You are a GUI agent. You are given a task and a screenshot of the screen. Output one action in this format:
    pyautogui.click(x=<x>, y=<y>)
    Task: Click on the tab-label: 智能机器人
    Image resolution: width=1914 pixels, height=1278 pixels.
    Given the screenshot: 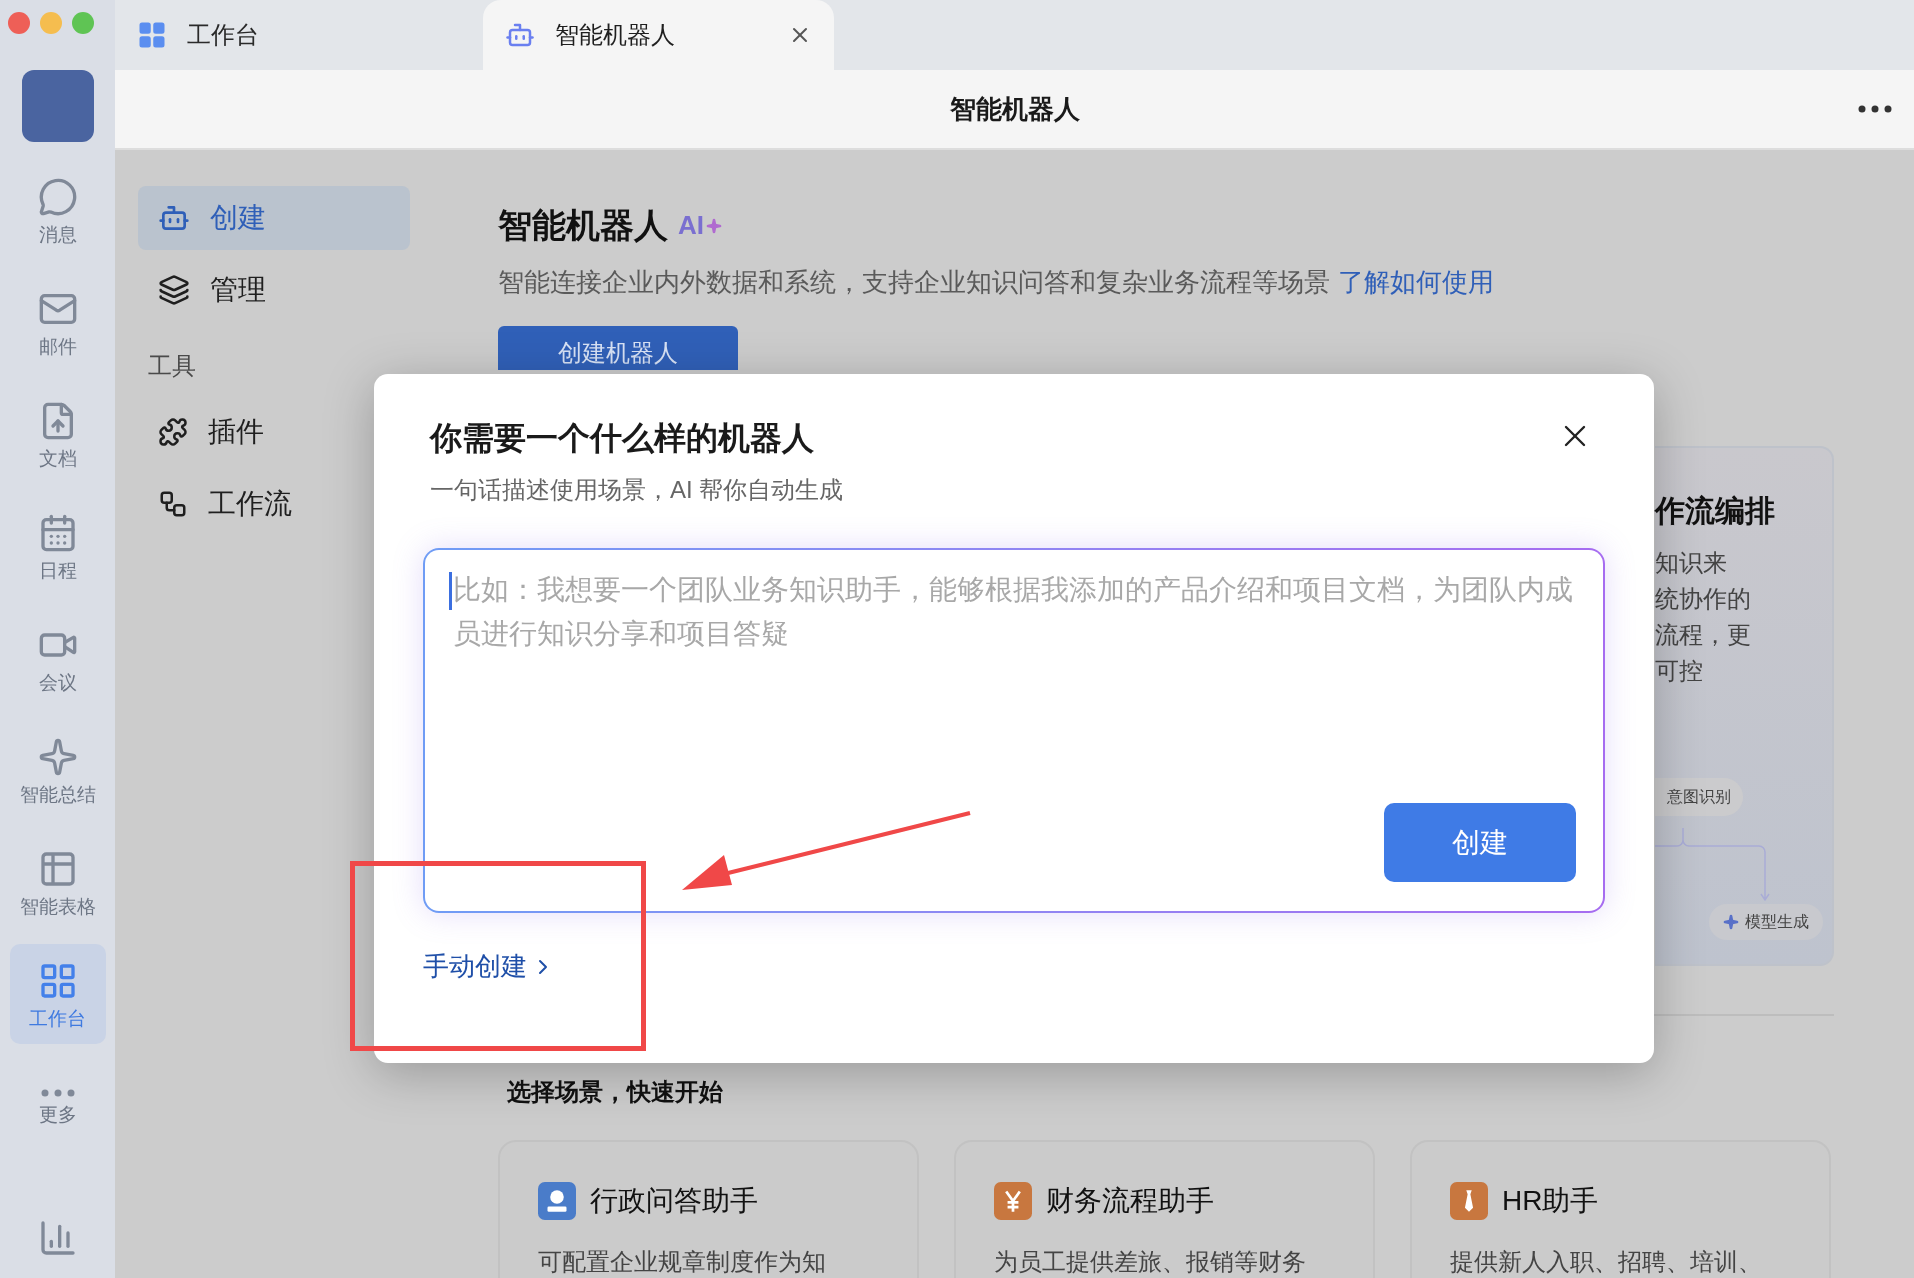 What is the action you would take?
    pyautogui.click(x=615, y=35)
    